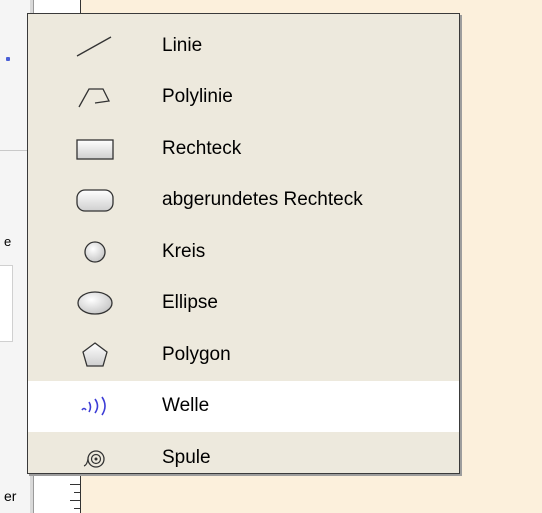 This screenshot has height=513, width=542. What do you see at coordinates (243, 252) in the screenshot?
I see `menu-item-kreis: Kreis` at bounding box center [243, 252].